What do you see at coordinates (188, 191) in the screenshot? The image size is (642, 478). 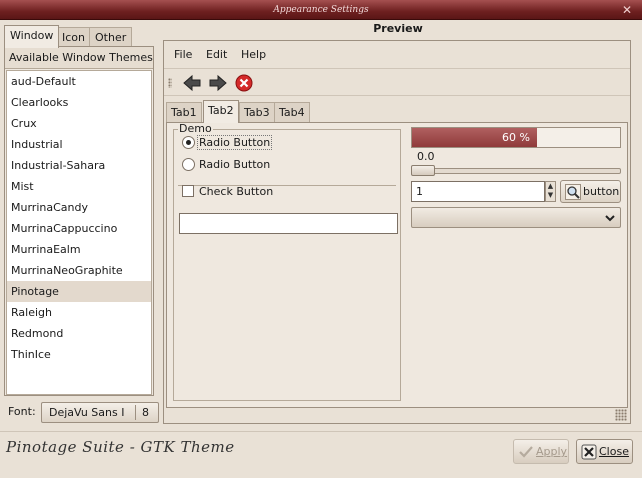 I see `checkbox-indicator` at bounding box center [188, 191].